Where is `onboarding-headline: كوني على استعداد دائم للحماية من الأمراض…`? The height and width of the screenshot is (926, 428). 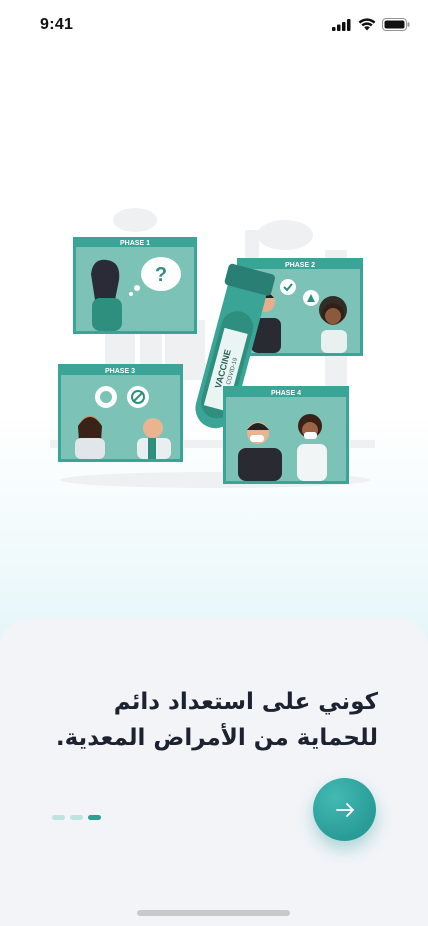 onboarding-headline: كوني على استعداد دائم للحماية من الأمراض… is located at coordinates (213, 720).